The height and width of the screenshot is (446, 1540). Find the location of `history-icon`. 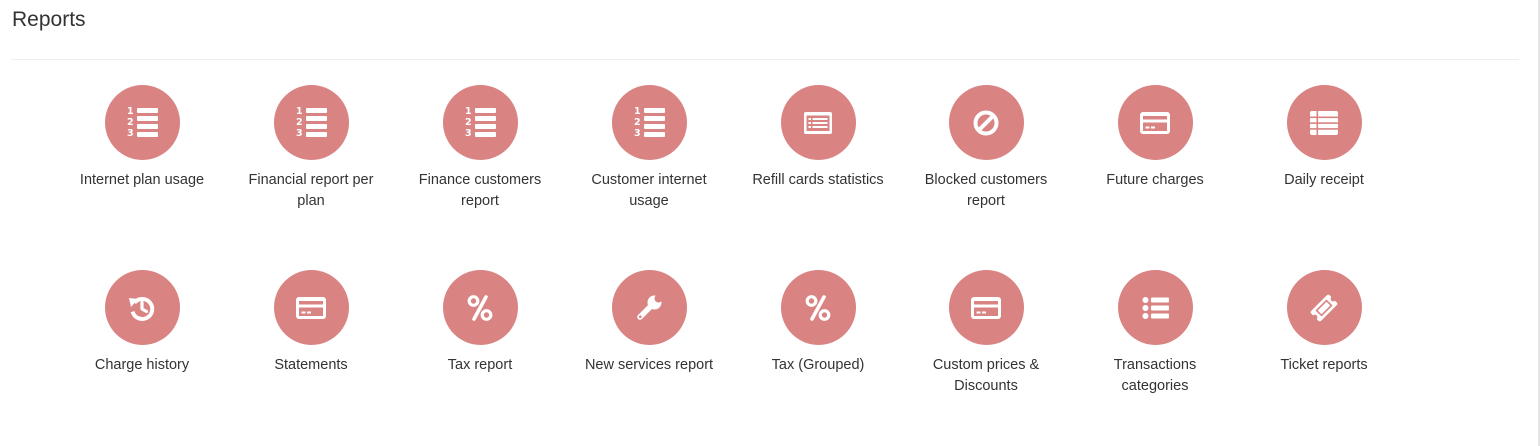

history-icon is located at coordinates (142, 307).